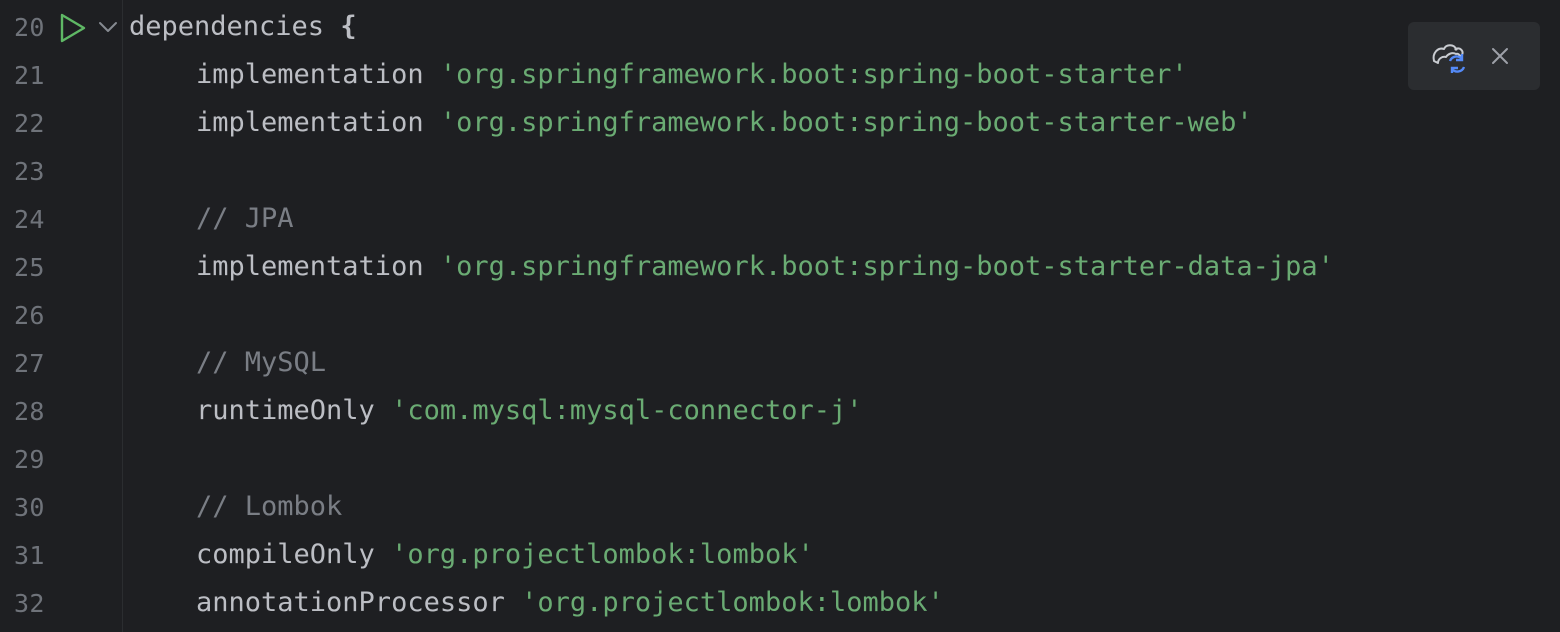  What do you see at coordinates (269, 506) in the screenshot?
I see `code-comment: // Lombok` at bounding box center [269, 506].